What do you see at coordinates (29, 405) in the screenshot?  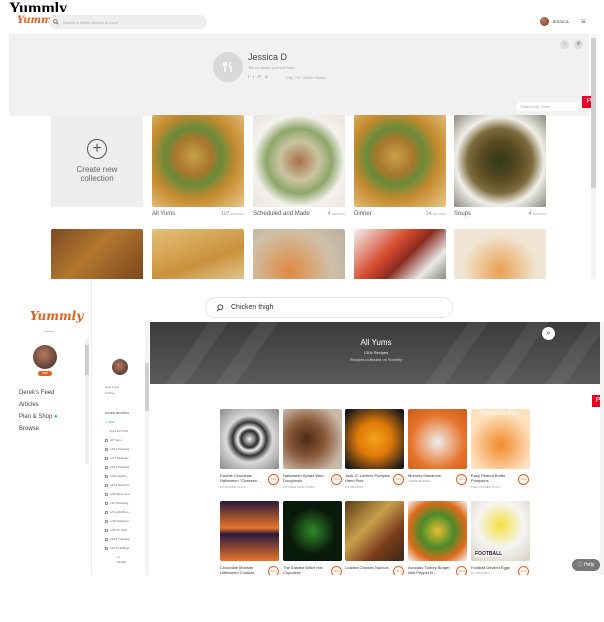 I see `nav-item-articles: Articles` at bounding box center [29, 405].